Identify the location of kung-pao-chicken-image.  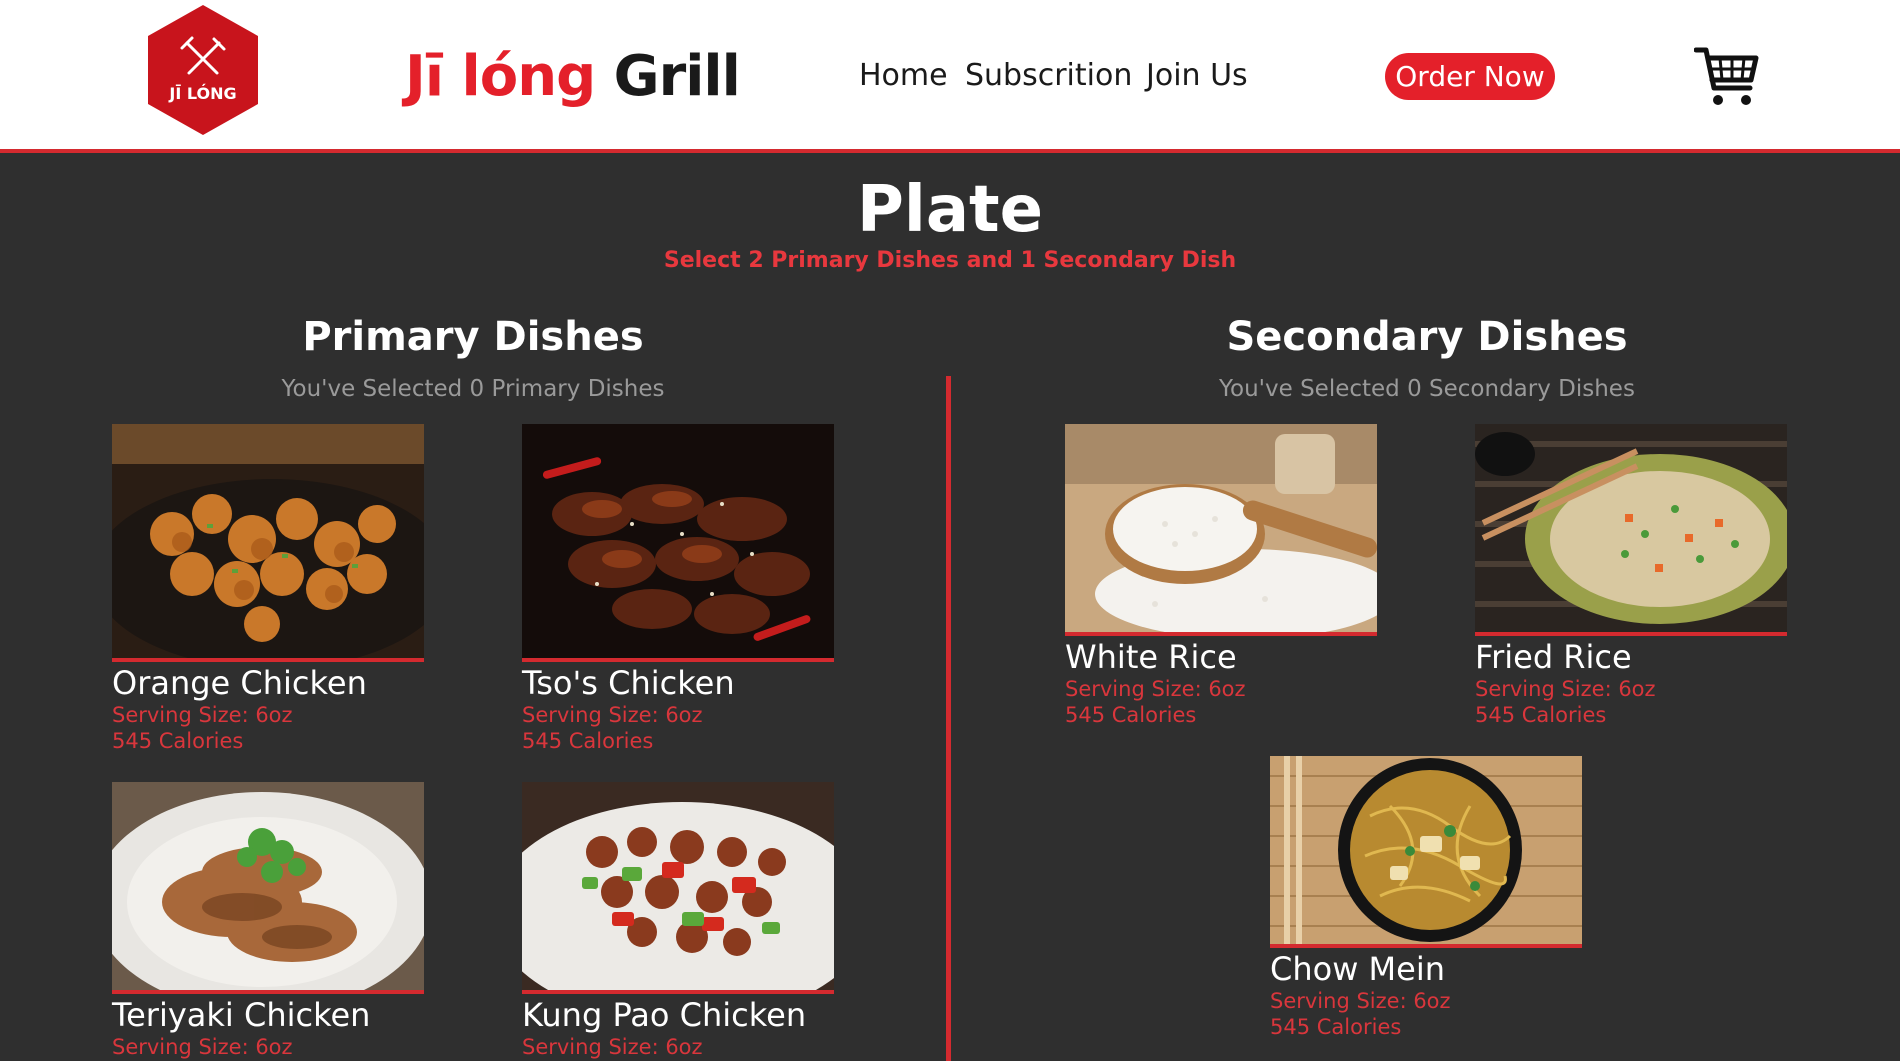
(678, 888).